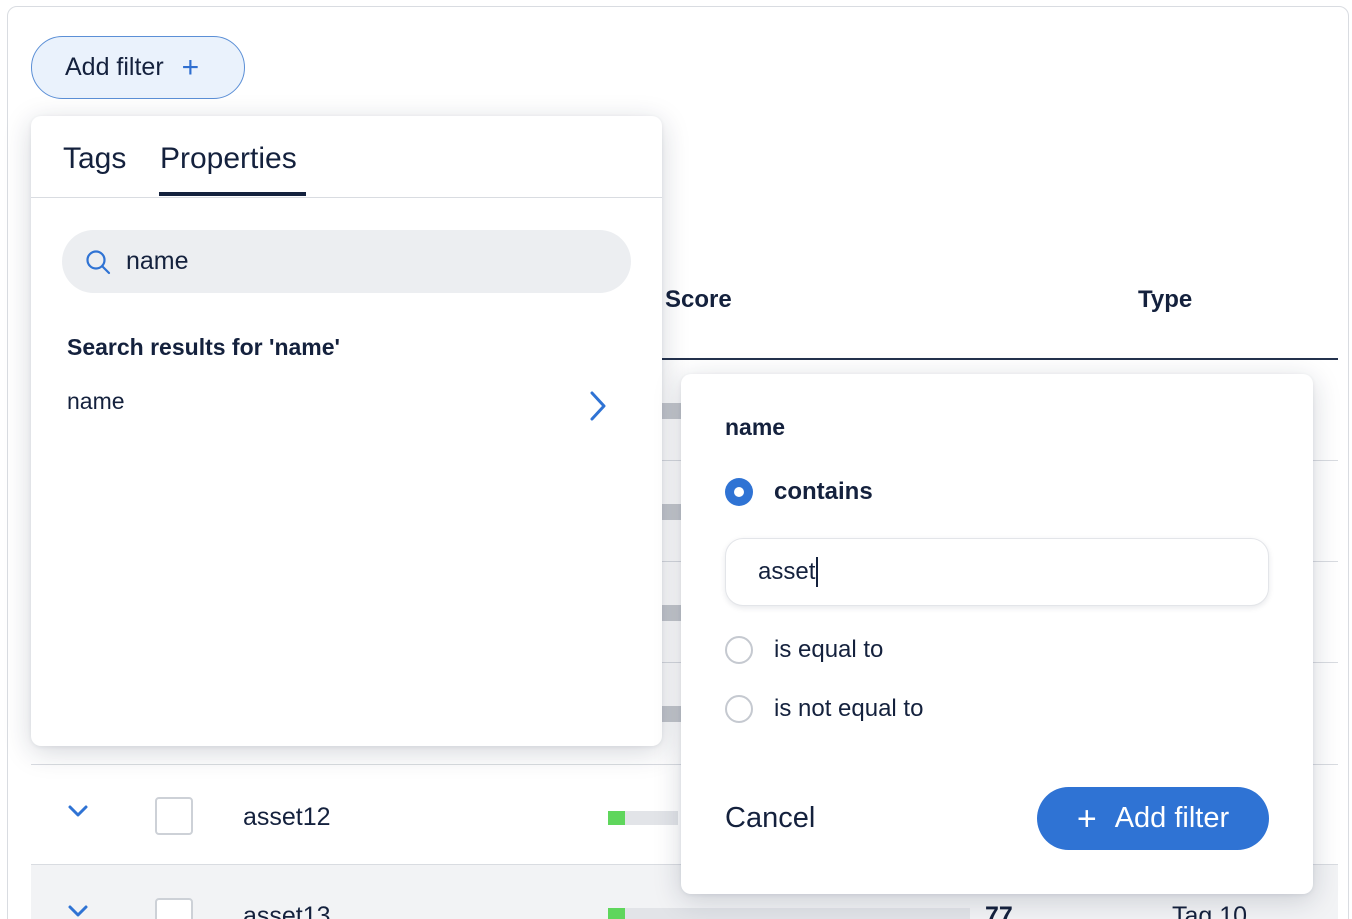 This screenshot has height=919, width=1352. I want to click on type-value: Tag 10, so click(1210, 910).